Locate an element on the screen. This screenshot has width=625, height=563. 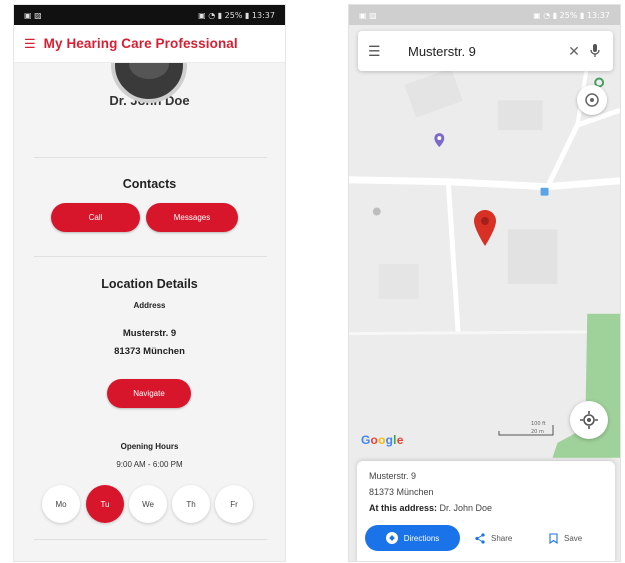
google-logo: Google is located at coordinates (382, 440).